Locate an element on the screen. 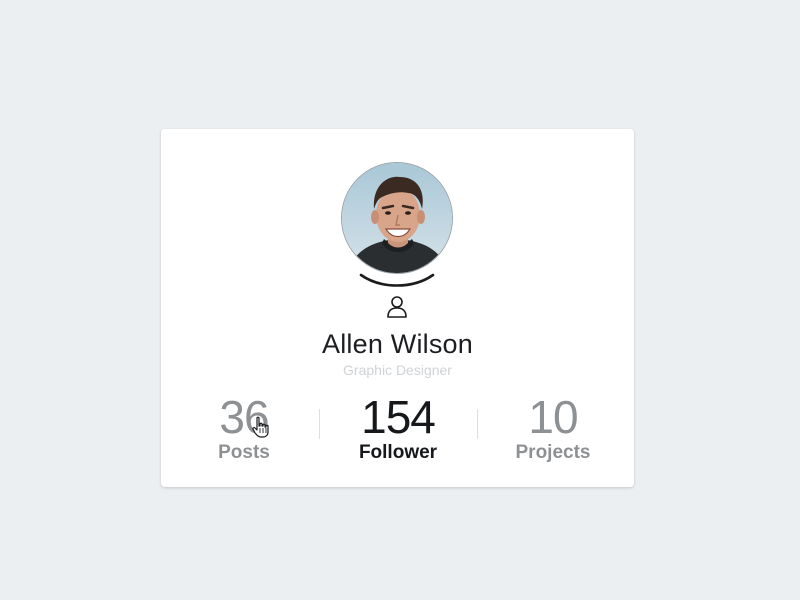 This screenshot has width=800, height=600. profile-role: Graphic Designer is located at coordinates (397, 370).